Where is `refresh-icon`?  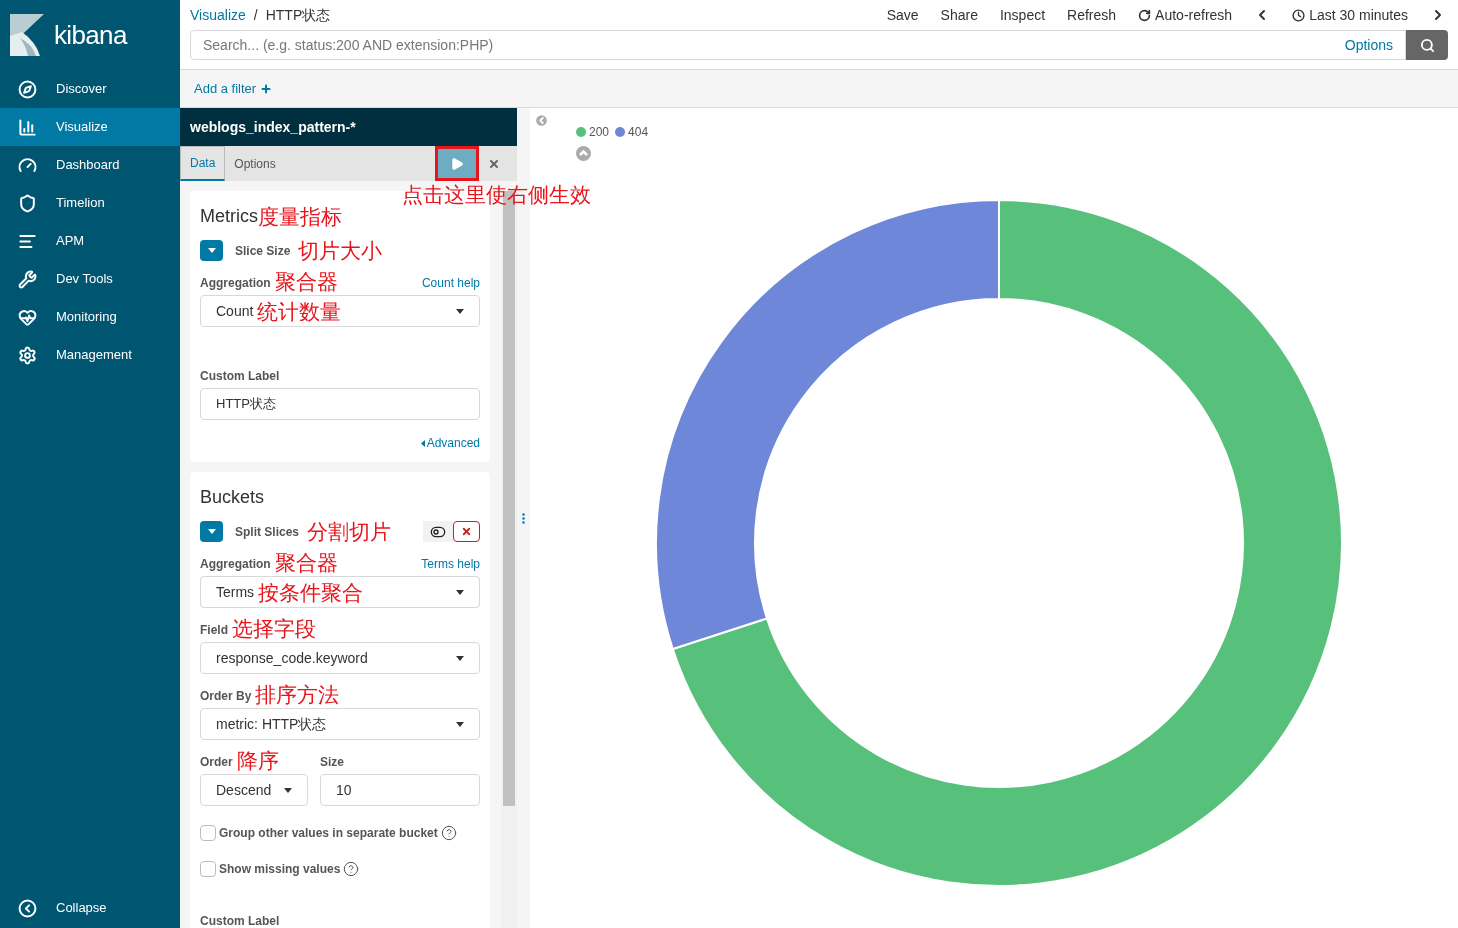 refresh-icon is located at coordinates (1145, 15).